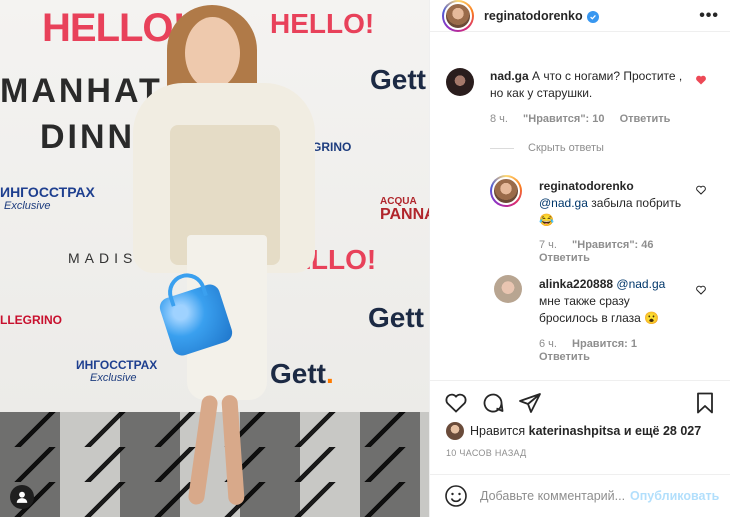  What do you see at coordinates (499, 119) in the screenshot?
I see `comment-time: 8 ч.` at bounding box center [499, 119].